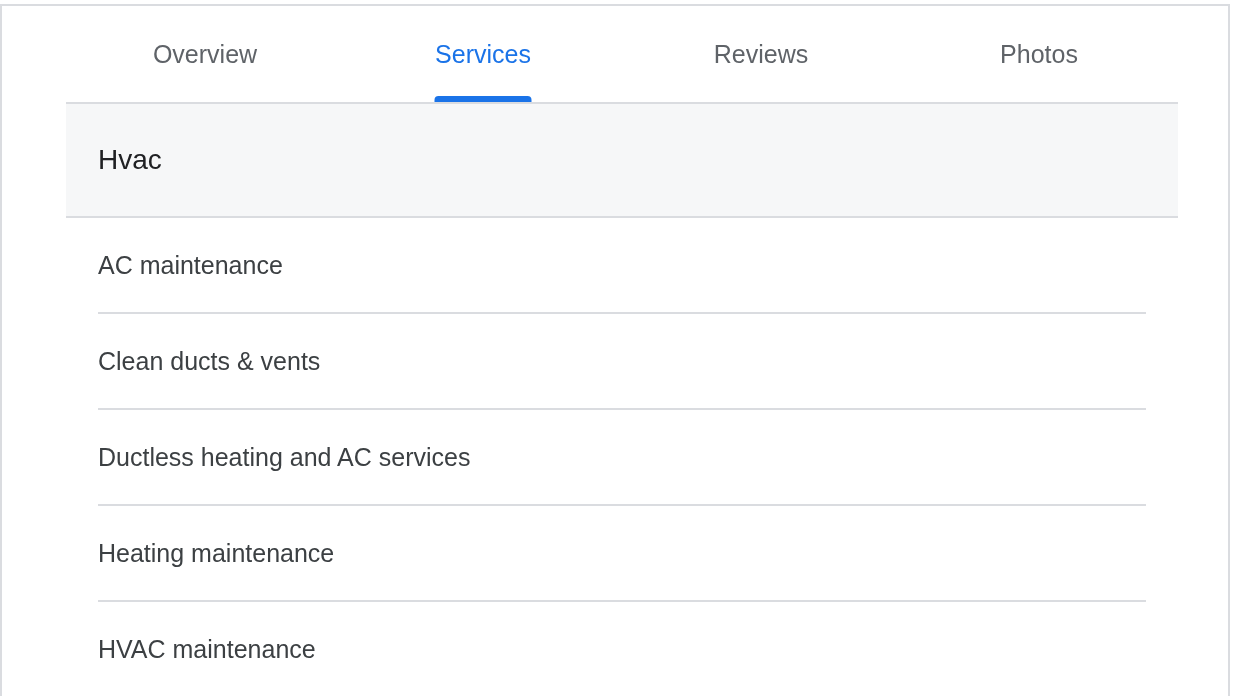 The width and height of the screenshot is (1246, 696). What do you see at coordinates (284, 457) in the screenshot?
I see `service-name: Ductless heating and AC services` at bounding box center [284, 457].